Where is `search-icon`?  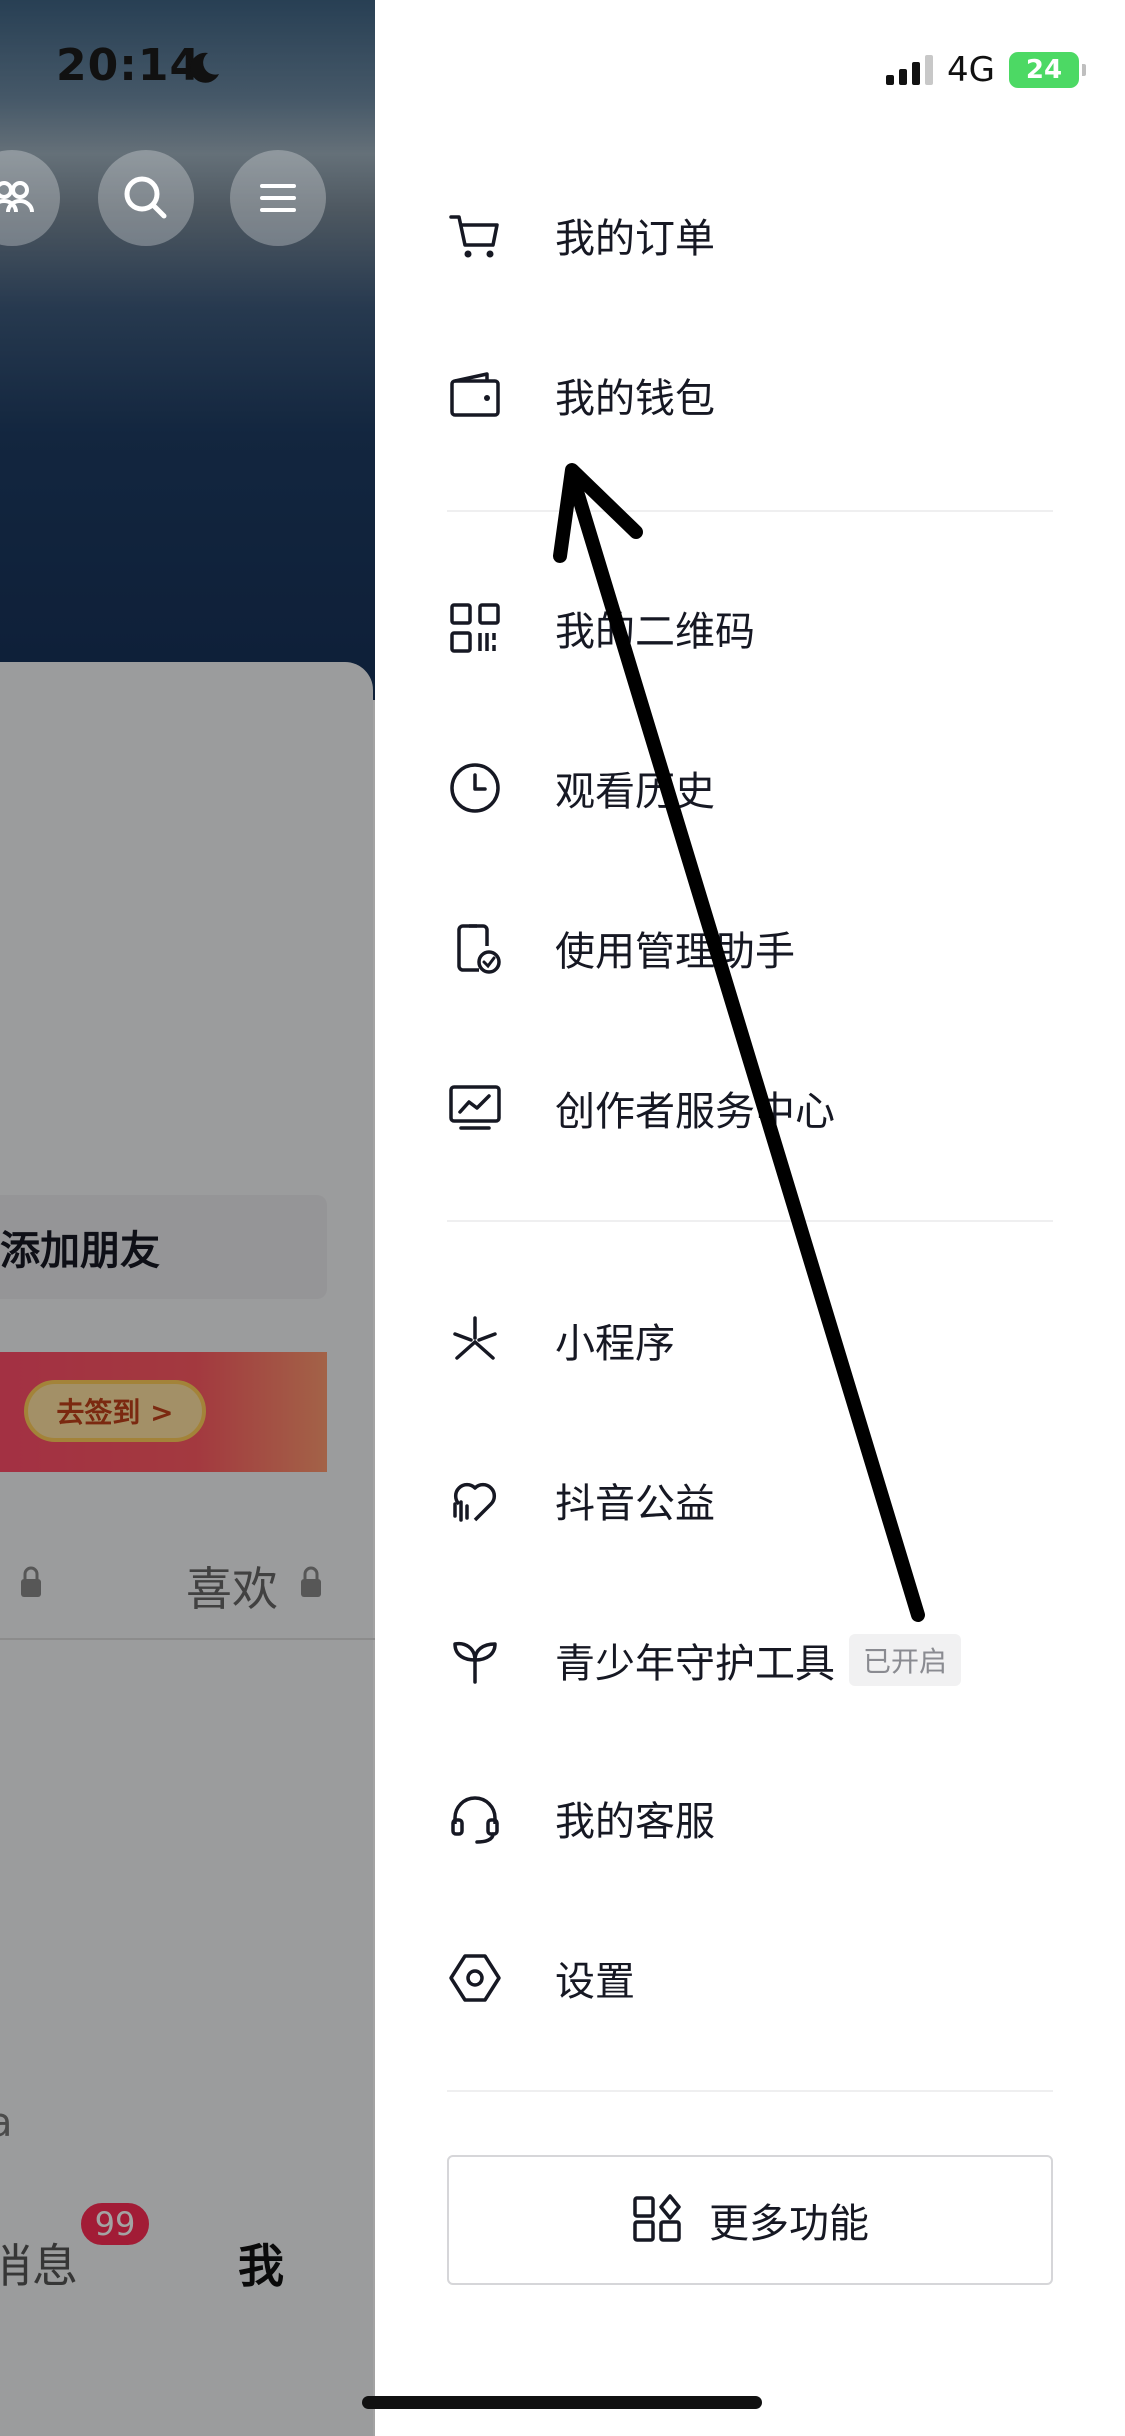
search-icon is located at coordinates (145, 197).